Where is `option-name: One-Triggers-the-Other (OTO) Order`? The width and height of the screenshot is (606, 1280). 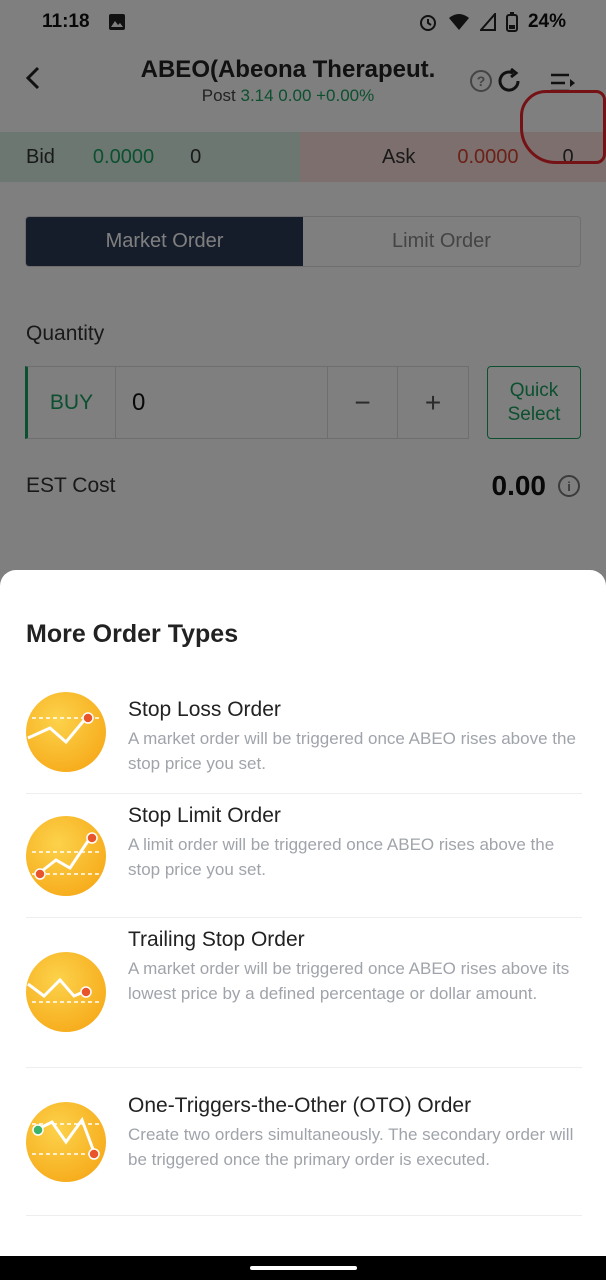
option-name: One-Triggers-the-Other (OTO) Order is located at coordinates (300, 1105).